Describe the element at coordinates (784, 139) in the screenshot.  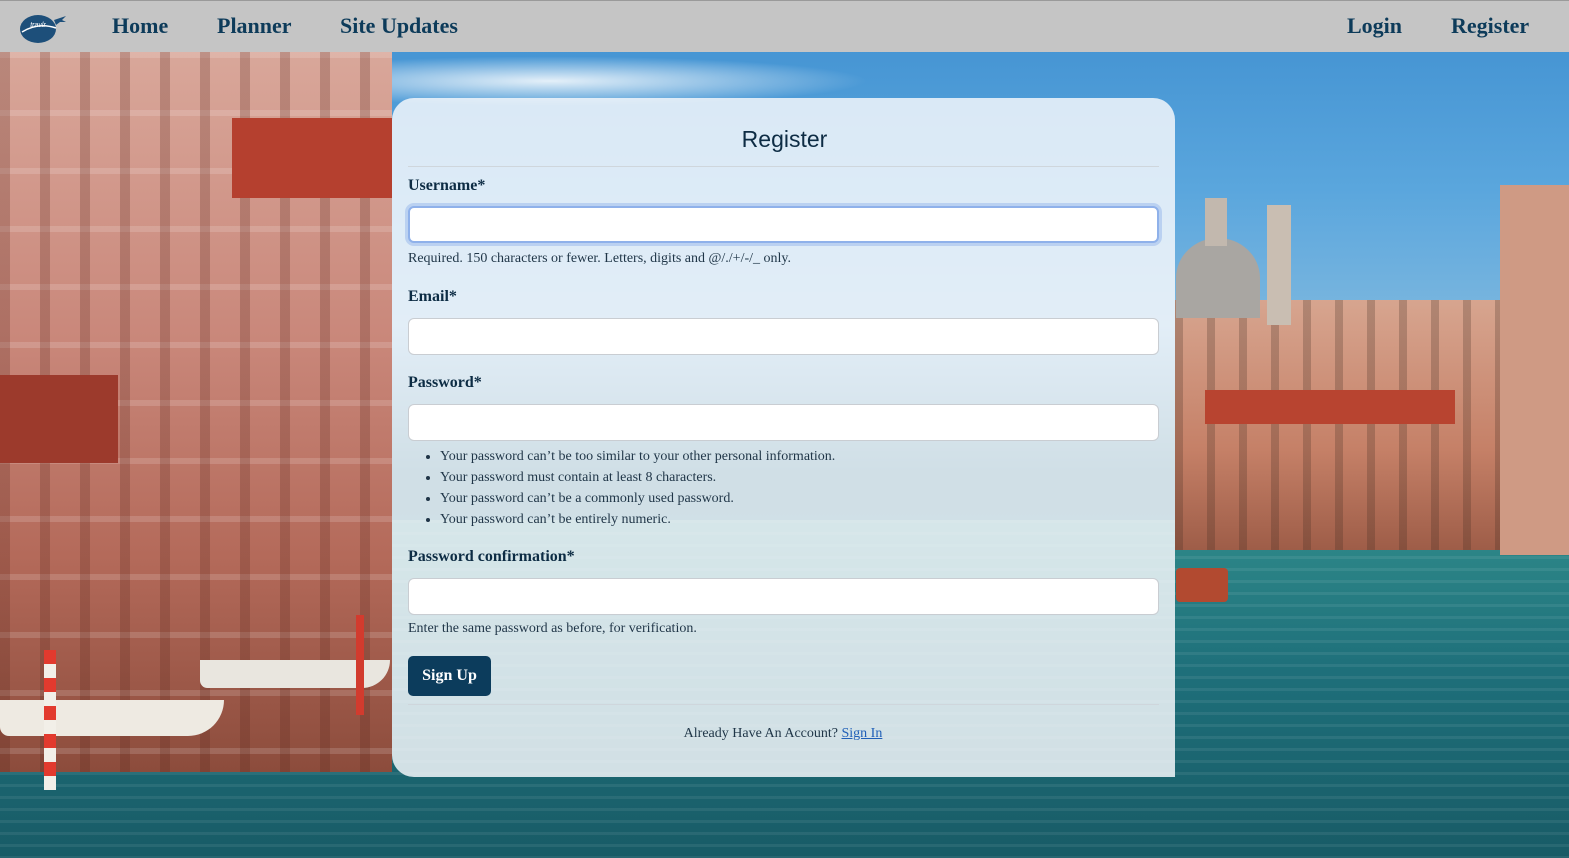
I see `page-title: Register` at that location.